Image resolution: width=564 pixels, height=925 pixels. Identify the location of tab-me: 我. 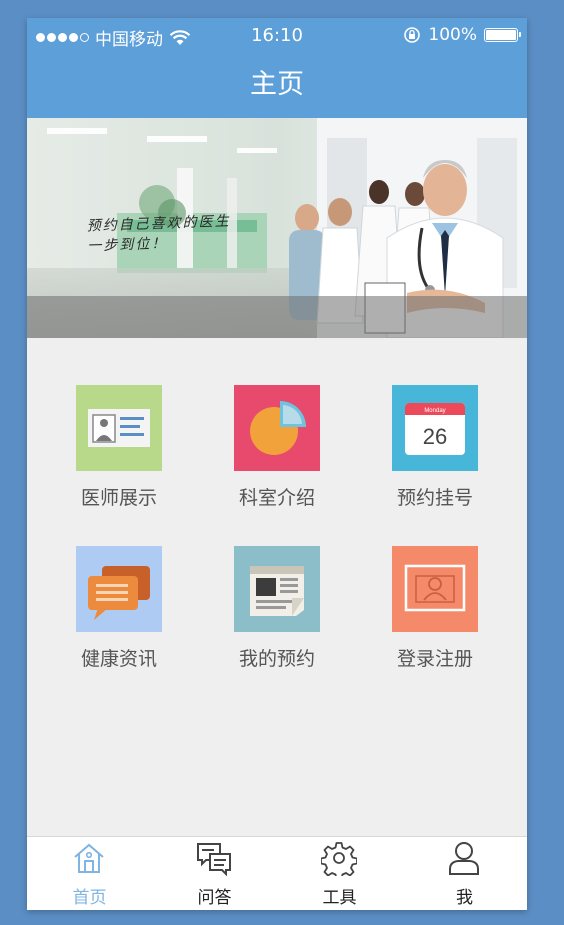
(464, 873).